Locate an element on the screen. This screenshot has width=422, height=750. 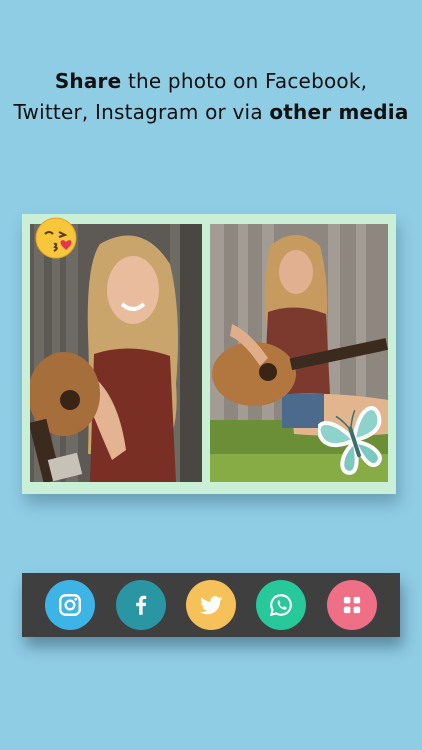
share-bar is located at coordinates (211, 605).